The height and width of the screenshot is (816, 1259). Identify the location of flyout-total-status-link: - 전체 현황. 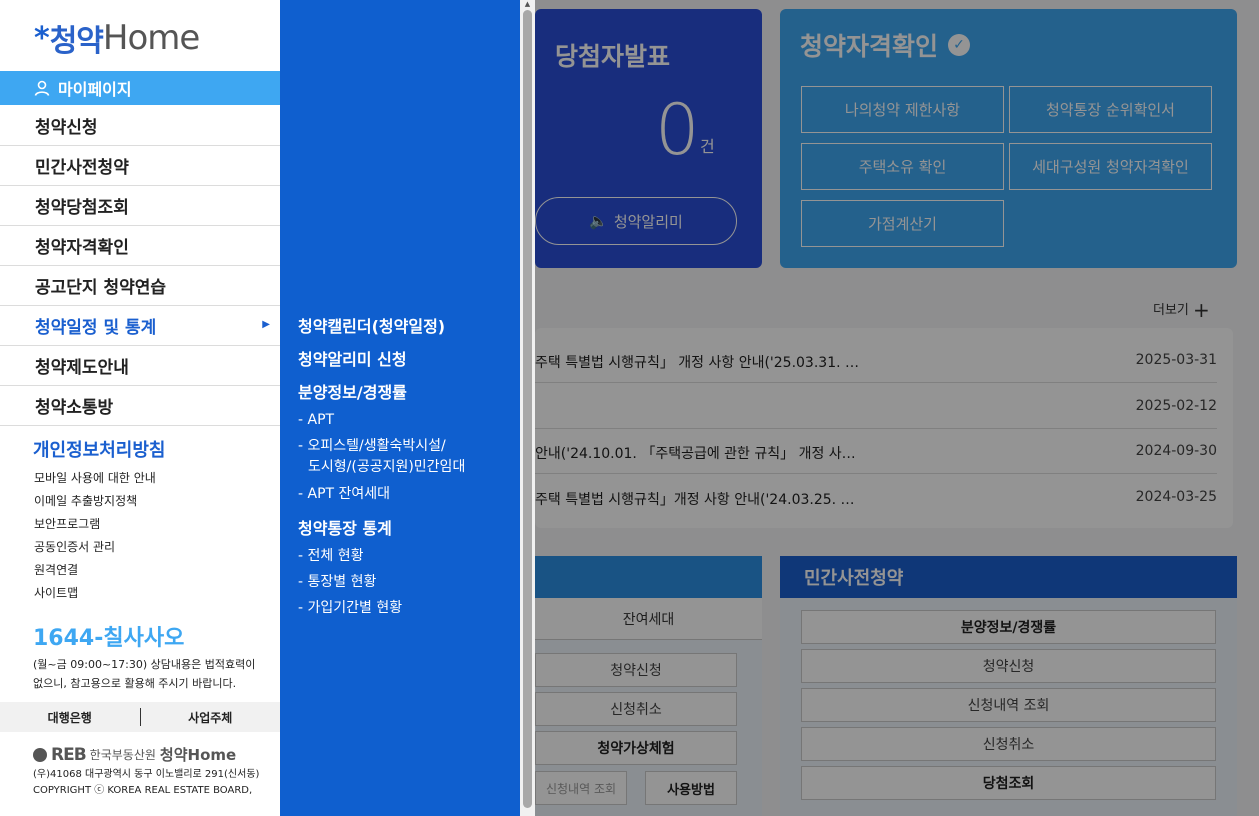
(330, 556).